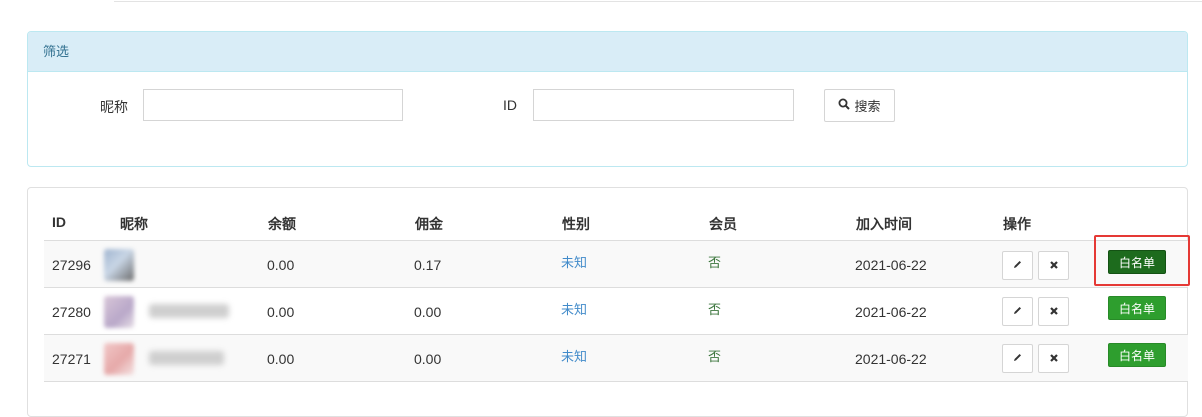  I want to click on column-header-actions: 操作, so click(1017, 224).